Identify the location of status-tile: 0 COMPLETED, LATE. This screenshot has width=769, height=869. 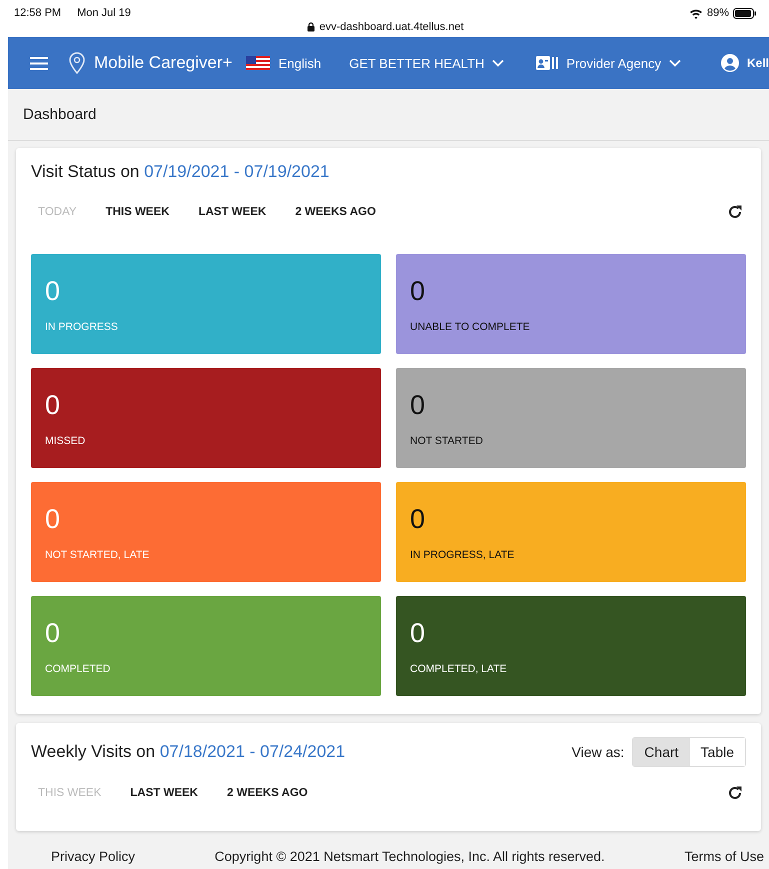
(571, 646).